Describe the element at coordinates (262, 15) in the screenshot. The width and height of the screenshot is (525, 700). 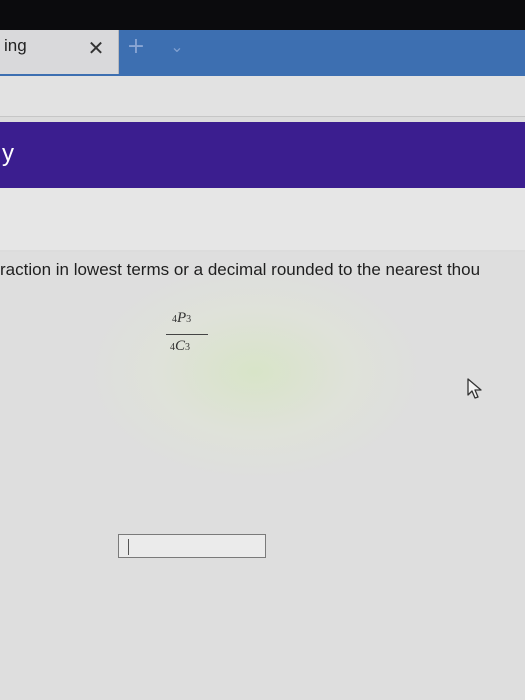
I see `os-top-bar` at that location.